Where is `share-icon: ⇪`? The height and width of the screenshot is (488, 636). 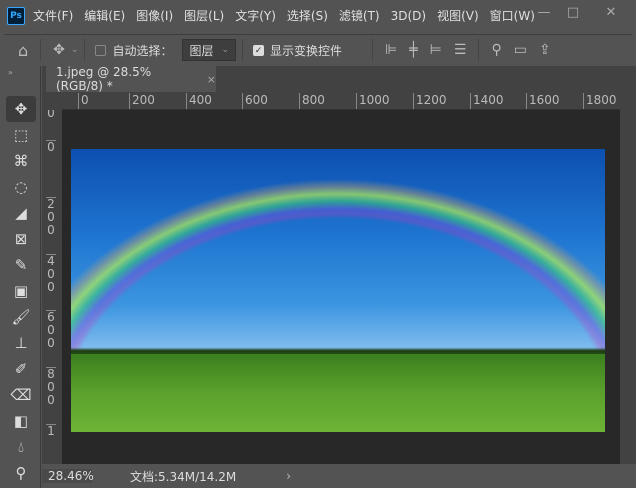 share-icon: ⇪ is located at coordinates (545, 50).